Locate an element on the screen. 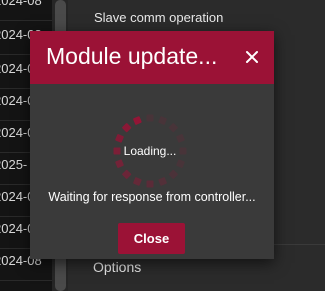 The height and width of the screenshot is (291, 325). options-label: Options is located at coordinates (117, 267).